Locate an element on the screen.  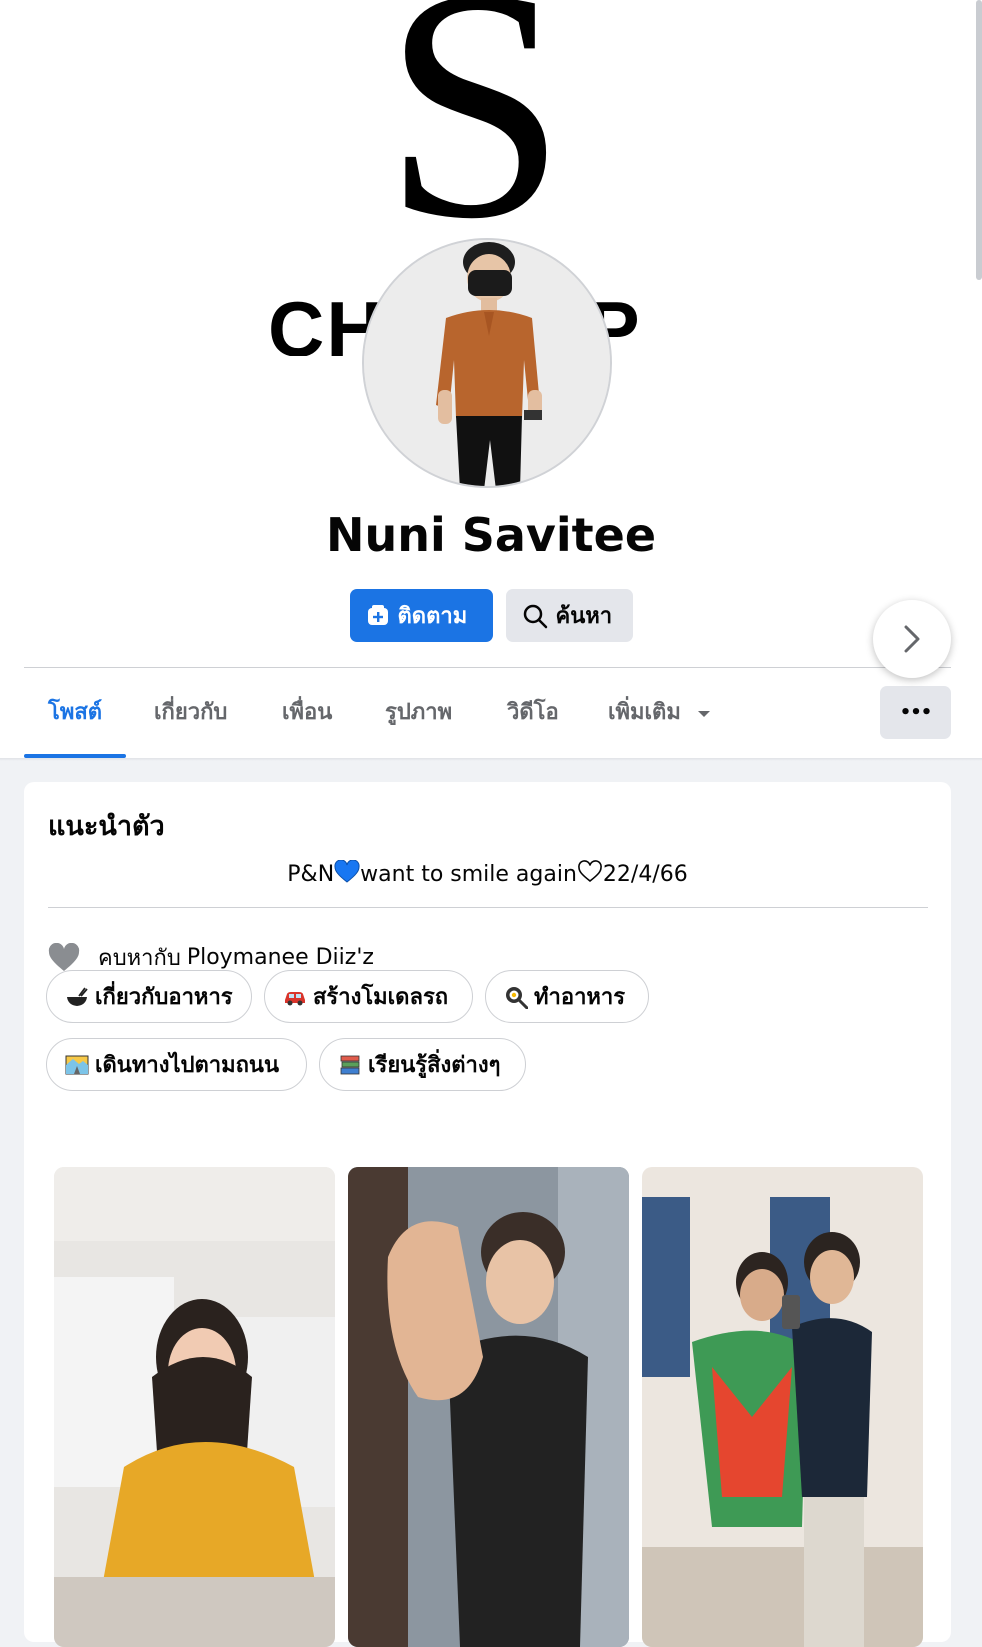
hobby-label: ทำอาหาร is located at coordinates (580, 997).